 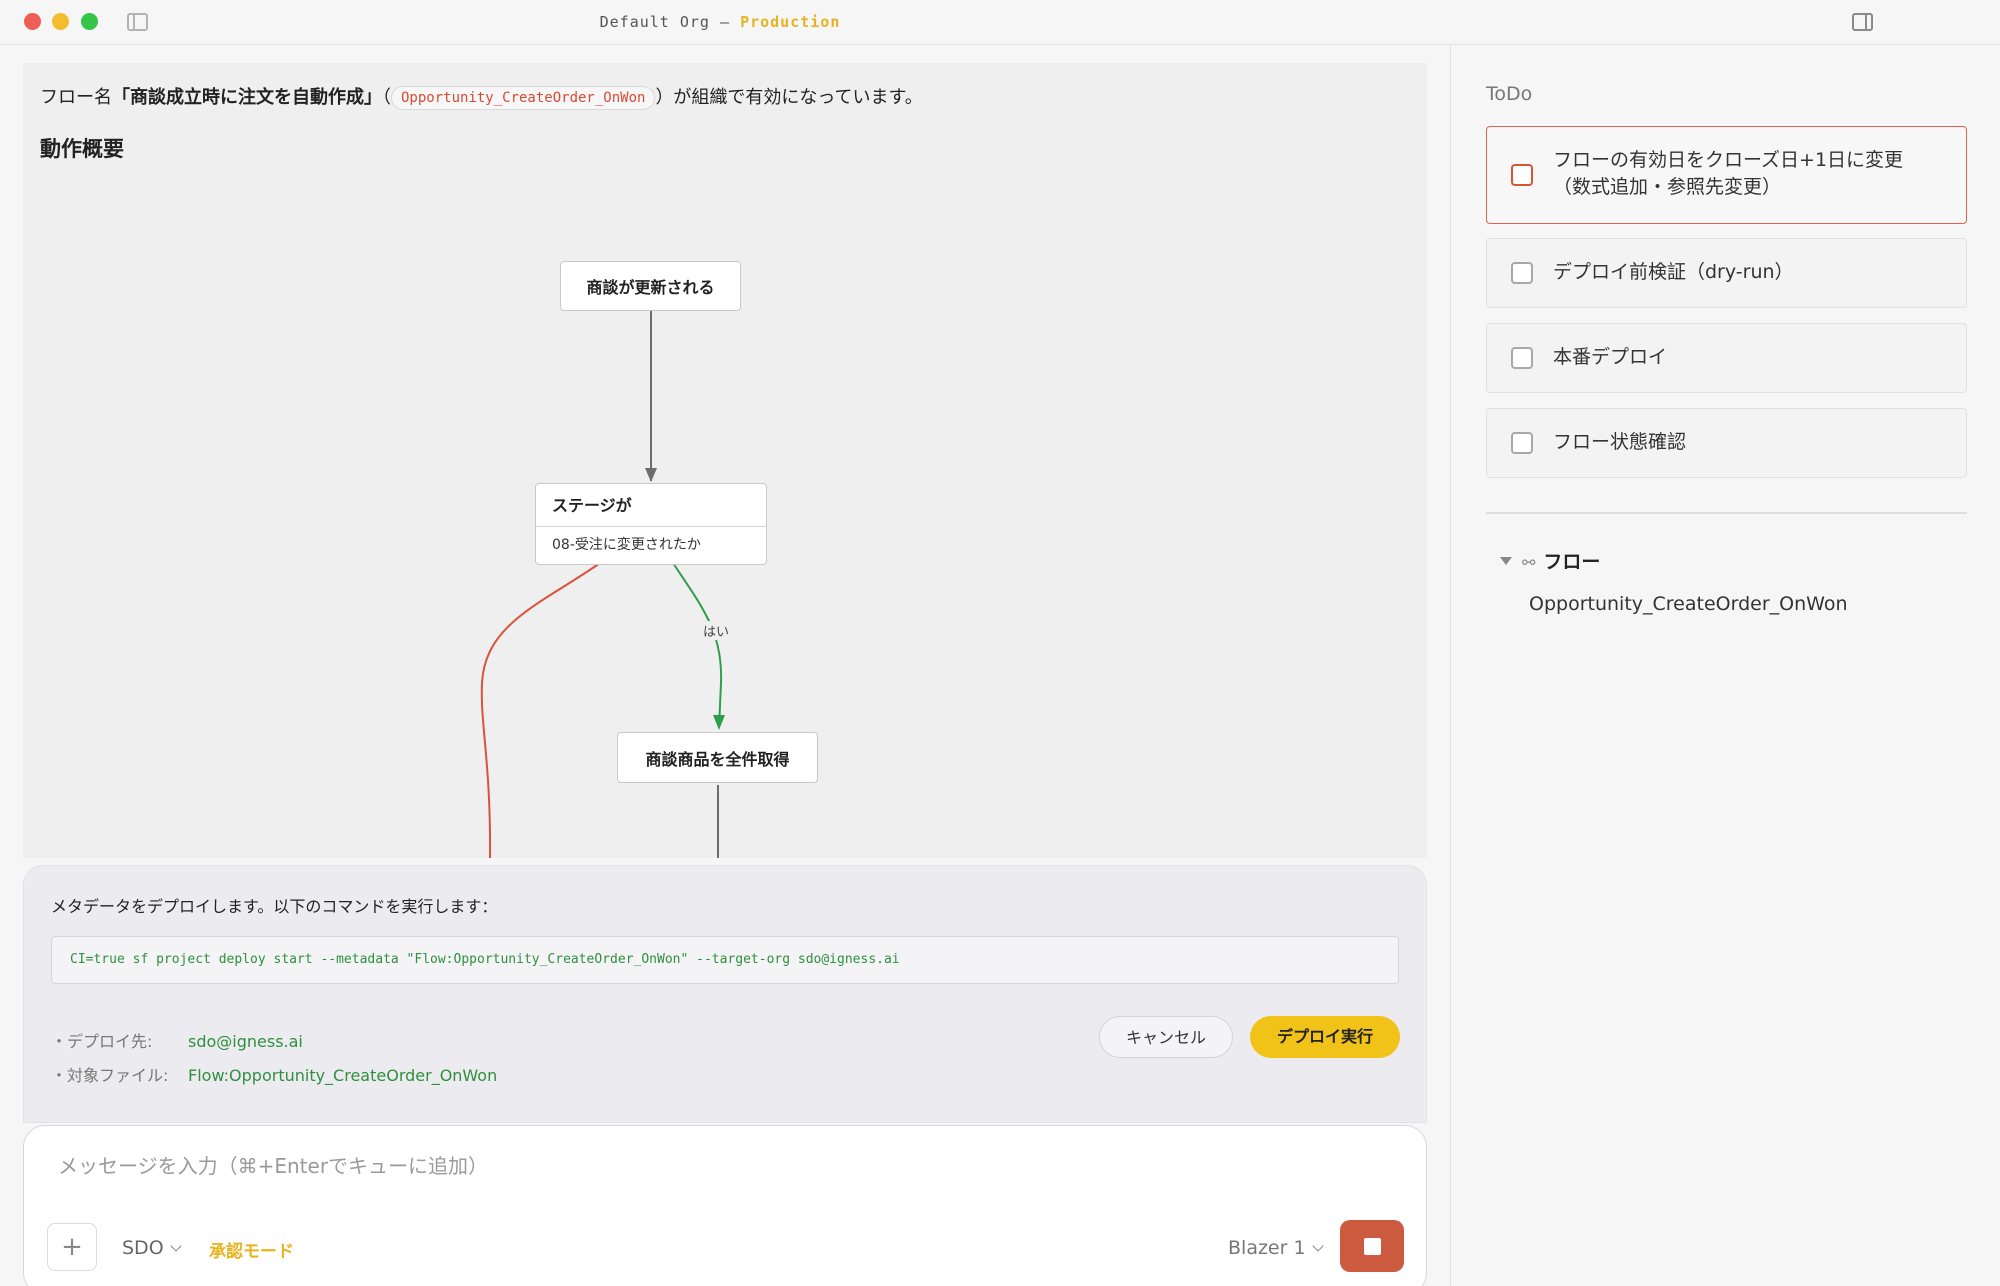 I want to click on todo-label: フローの有効日をクローズ日+1日に変更 （数式追加・参照先変更）, so click(x=1728, y=173).